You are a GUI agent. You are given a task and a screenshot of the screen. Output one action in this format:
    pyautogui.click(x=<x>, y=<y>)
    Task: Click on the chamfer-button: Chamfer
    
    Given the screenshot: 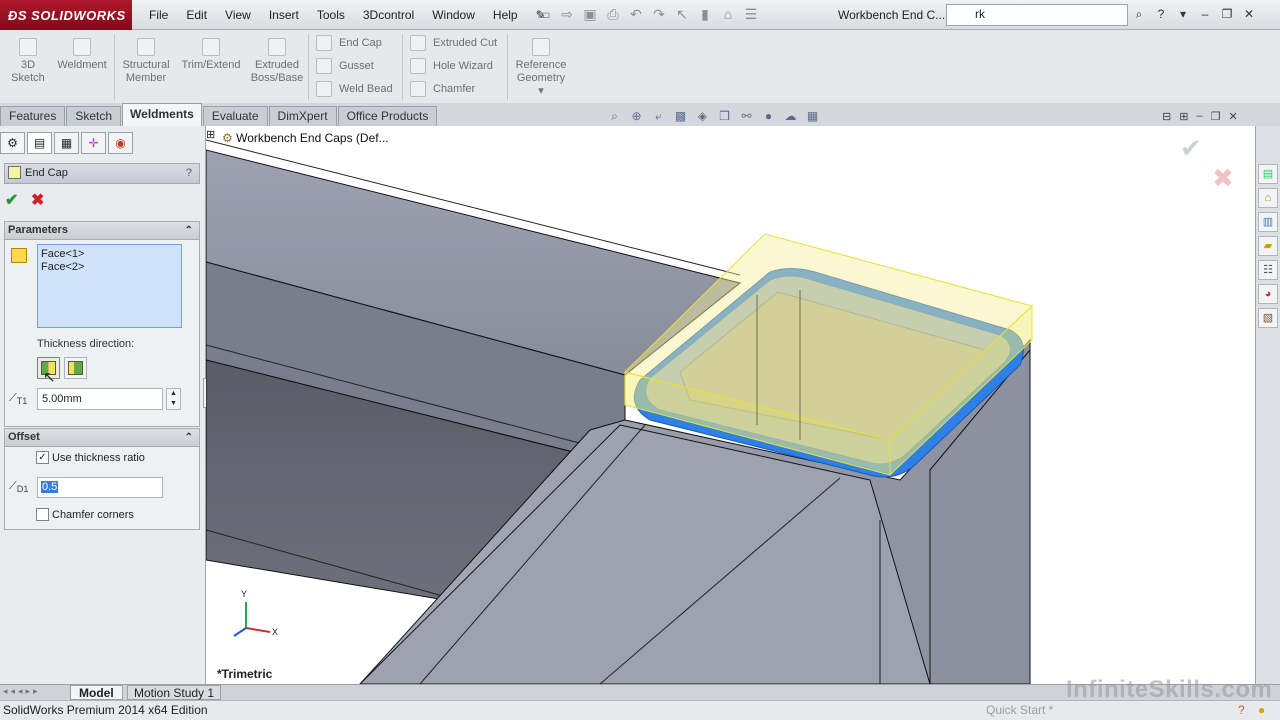 What is the action you would take?
    pyautogui.click(x=442, y=89)
    